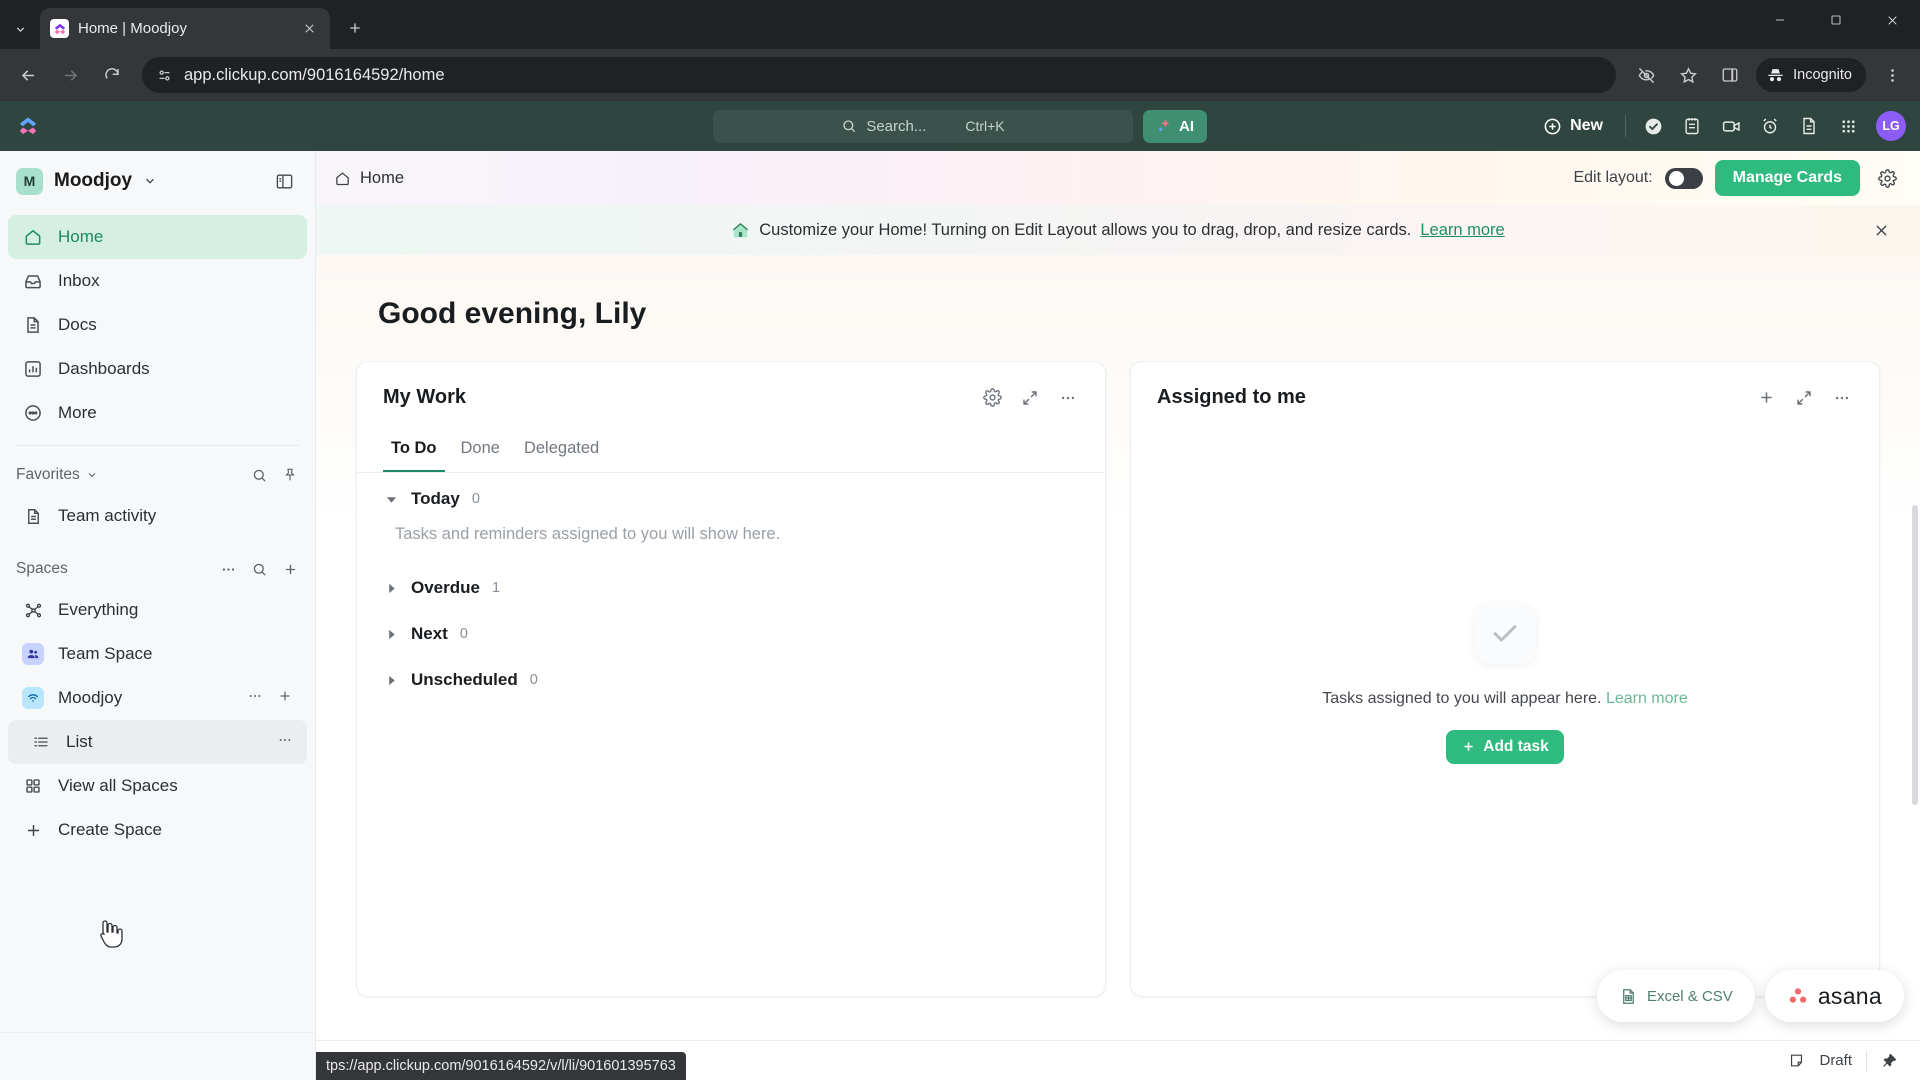  What do you see at coordinates (1647, 698) in the screenshot?
I see `empty-state-learn-more-link: Learn more` at bounding box center [1647, 698].